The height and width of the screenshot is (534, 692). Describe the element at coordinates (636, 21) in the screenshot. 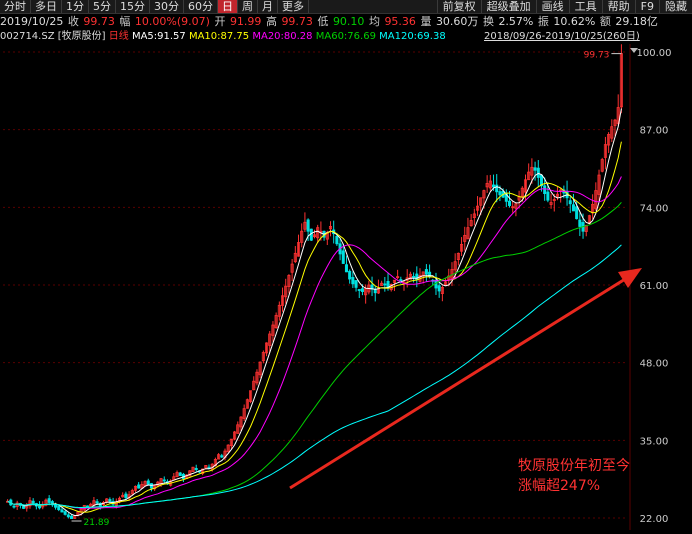

I see `amount-value: 29.18亿` at that location.